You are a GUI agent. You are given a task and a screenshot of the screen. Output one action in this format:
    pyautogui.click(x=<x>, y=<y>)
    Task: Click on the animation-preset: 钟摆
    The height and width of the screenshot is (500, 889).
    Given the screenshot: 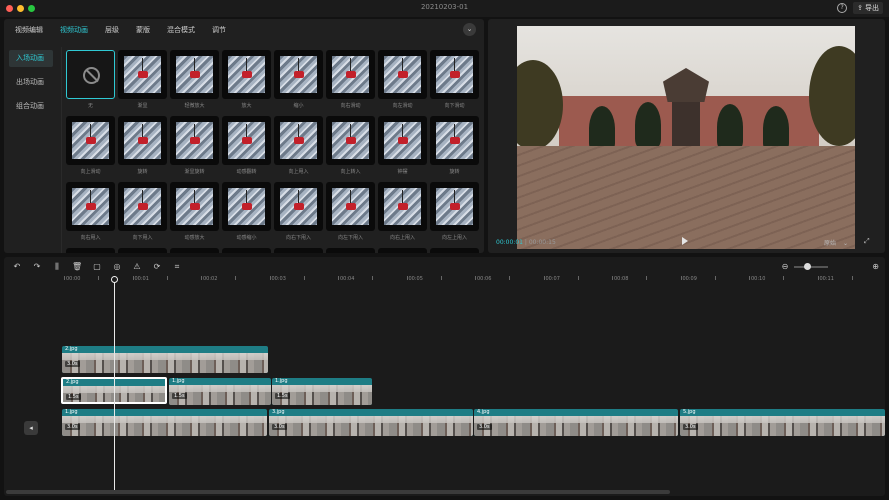 What is the action you would take?
    pyautogui.click(x=402, y=149)
    